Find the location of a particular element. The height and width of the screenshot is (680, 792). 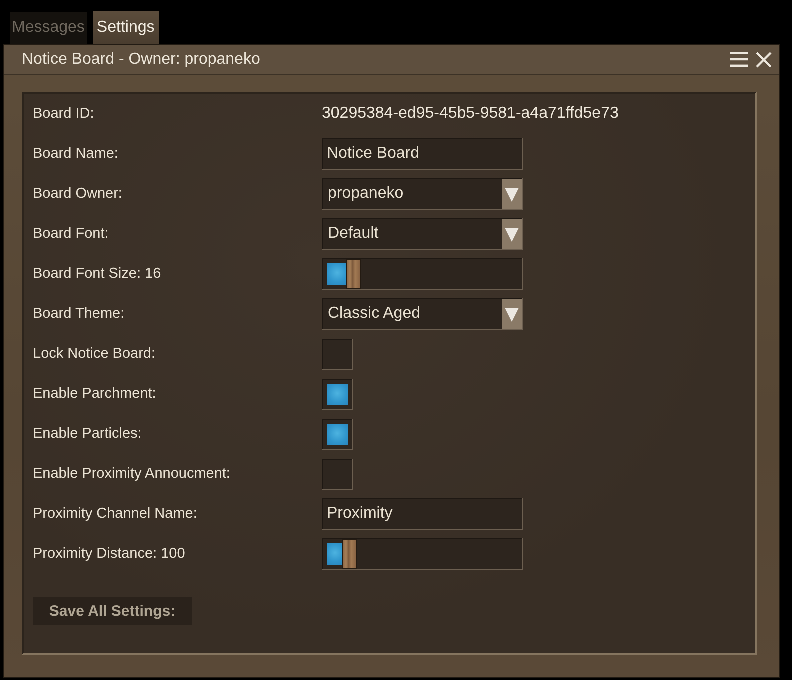

dropdown: Default is located at coordinates (422, 234).